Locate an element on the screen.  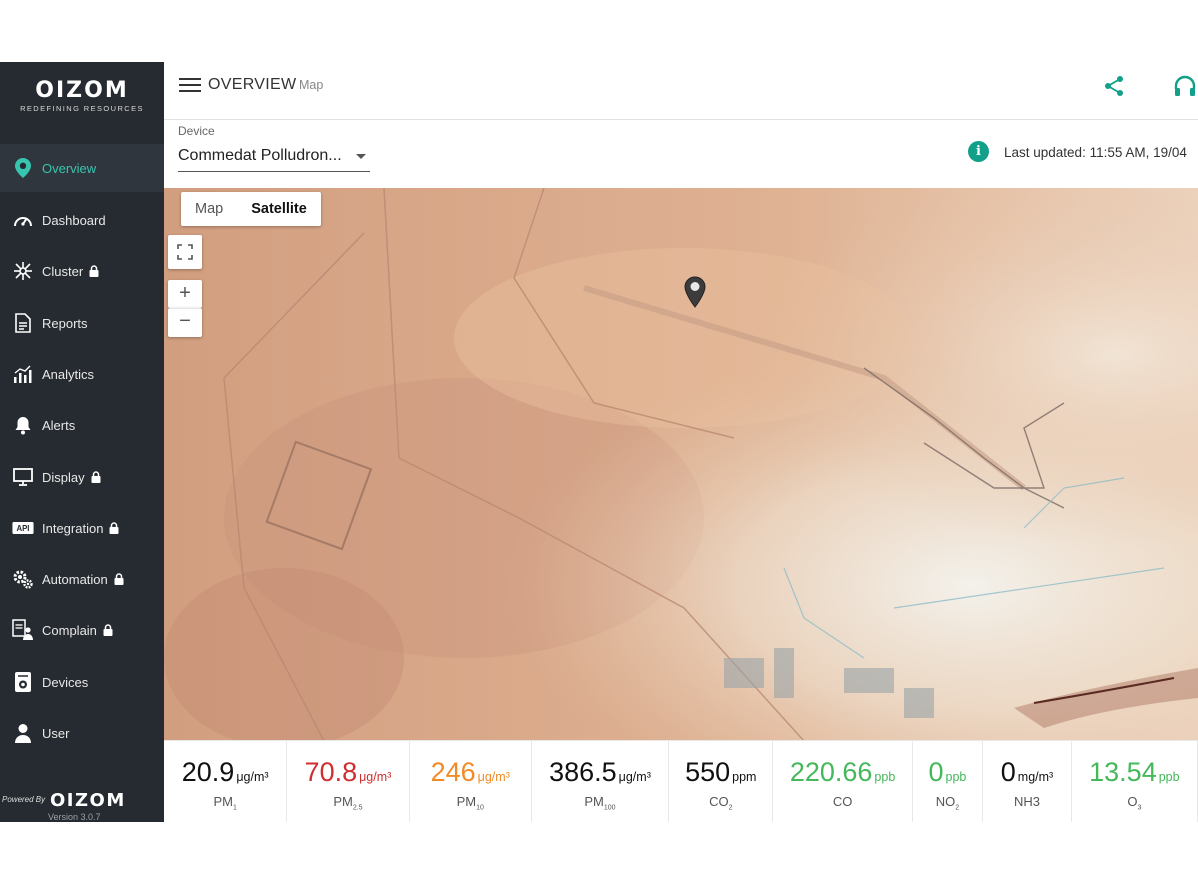
reading-value-line: 0 ppb is located at coordinates (948, 772).